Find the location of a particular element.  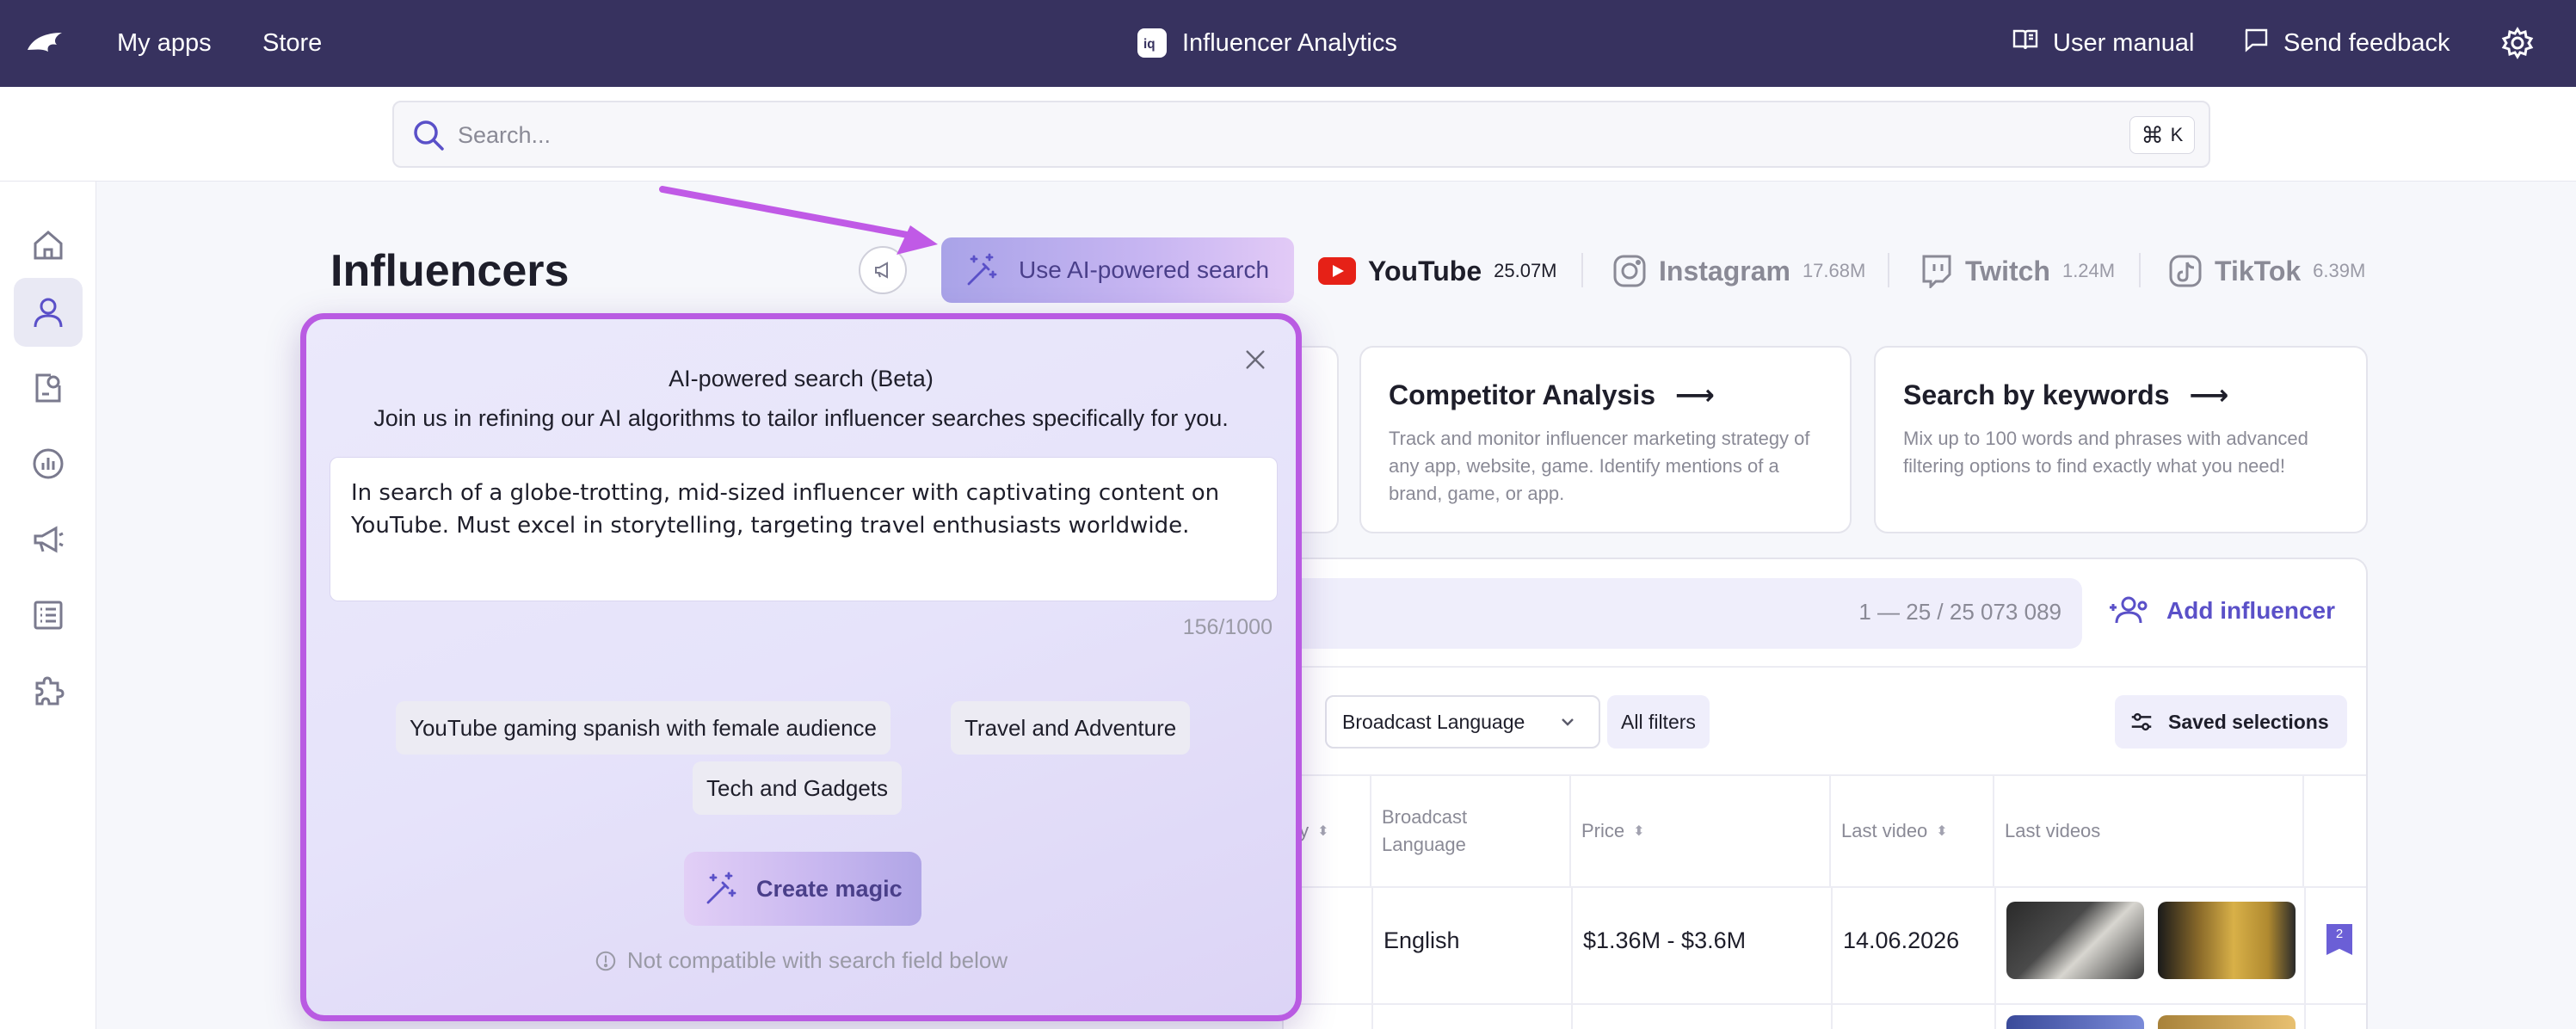

global-search-input is located at coordinates (1275, 135).